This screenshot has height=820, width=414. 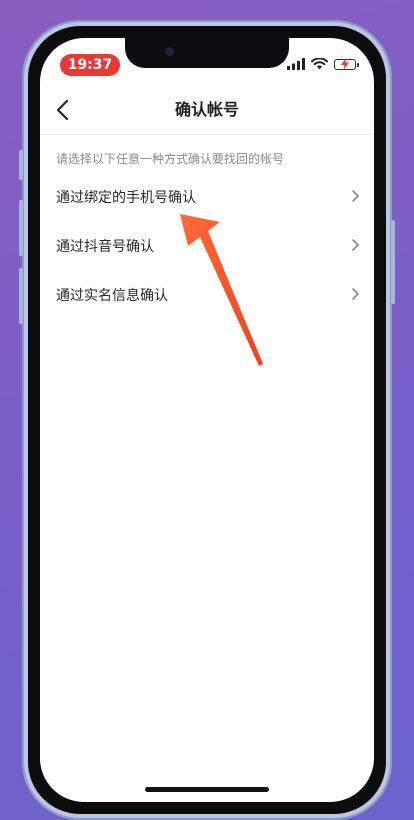 I want to click on navigation-bar: 确认帐号, so click(x=207, y=110).